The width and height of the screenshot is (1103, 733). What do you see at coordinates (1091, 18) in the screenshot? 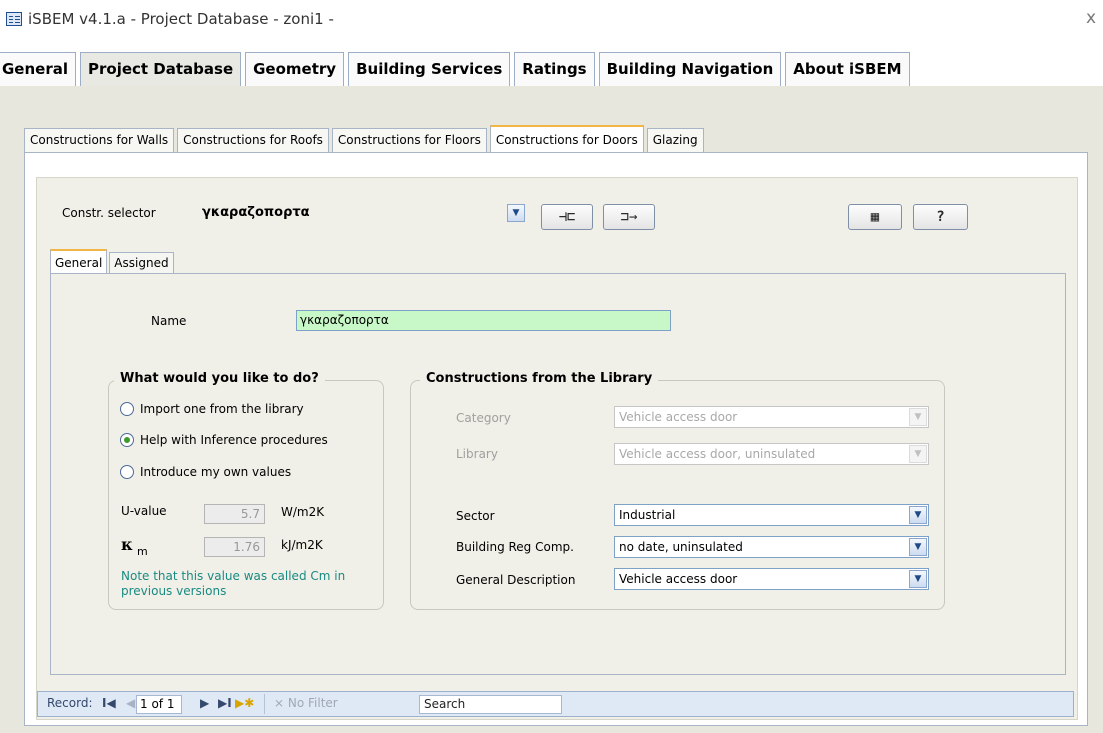
I see `close-icon: x` at bounding box center [1091, 18].